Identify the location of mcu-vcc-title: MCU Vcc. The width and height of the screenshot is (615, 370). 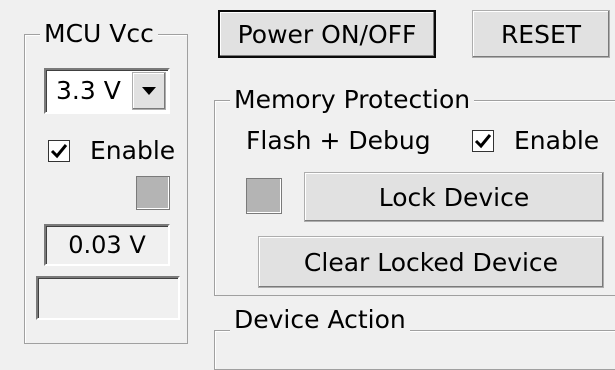
(99, 34).